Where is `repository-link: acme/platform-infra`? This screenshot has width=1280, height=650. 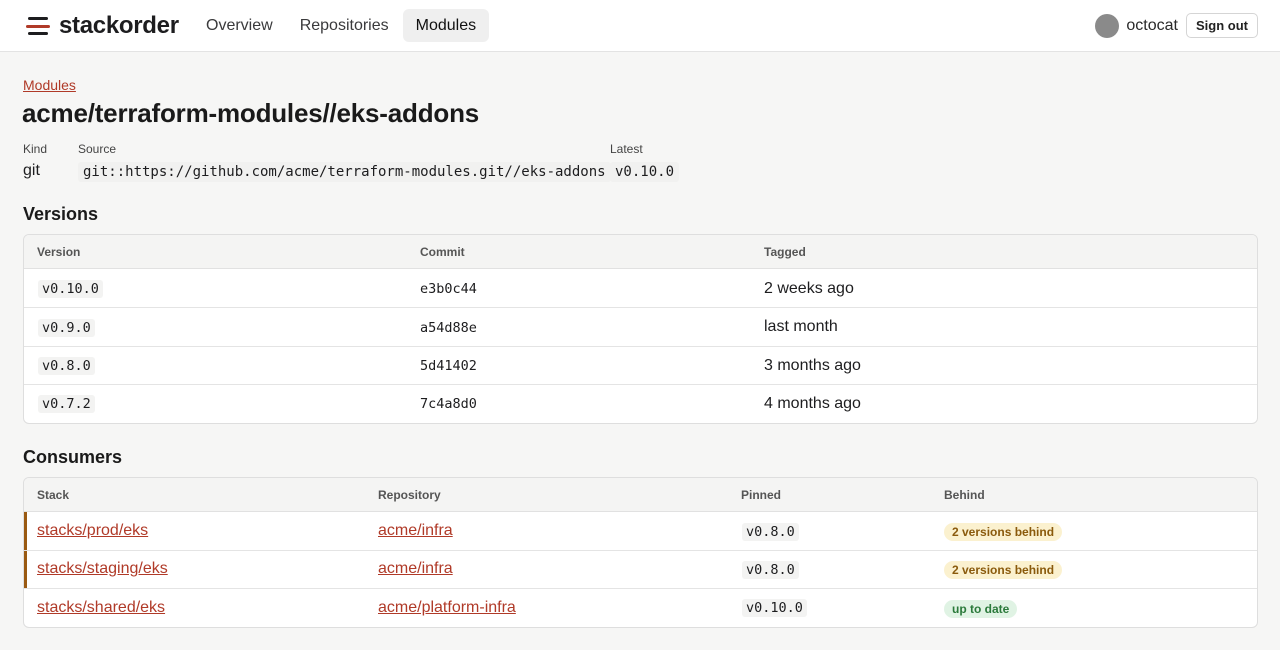 repository-link: acme/platform-infra is located at coordinates (447, 608).